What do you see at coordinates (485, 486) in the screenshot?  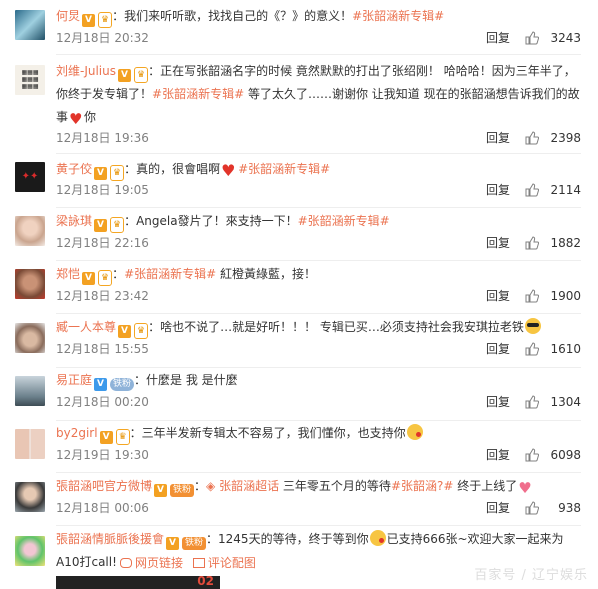 I see `comment-body-end: 终于上线了` at bounding box center [485, 486].